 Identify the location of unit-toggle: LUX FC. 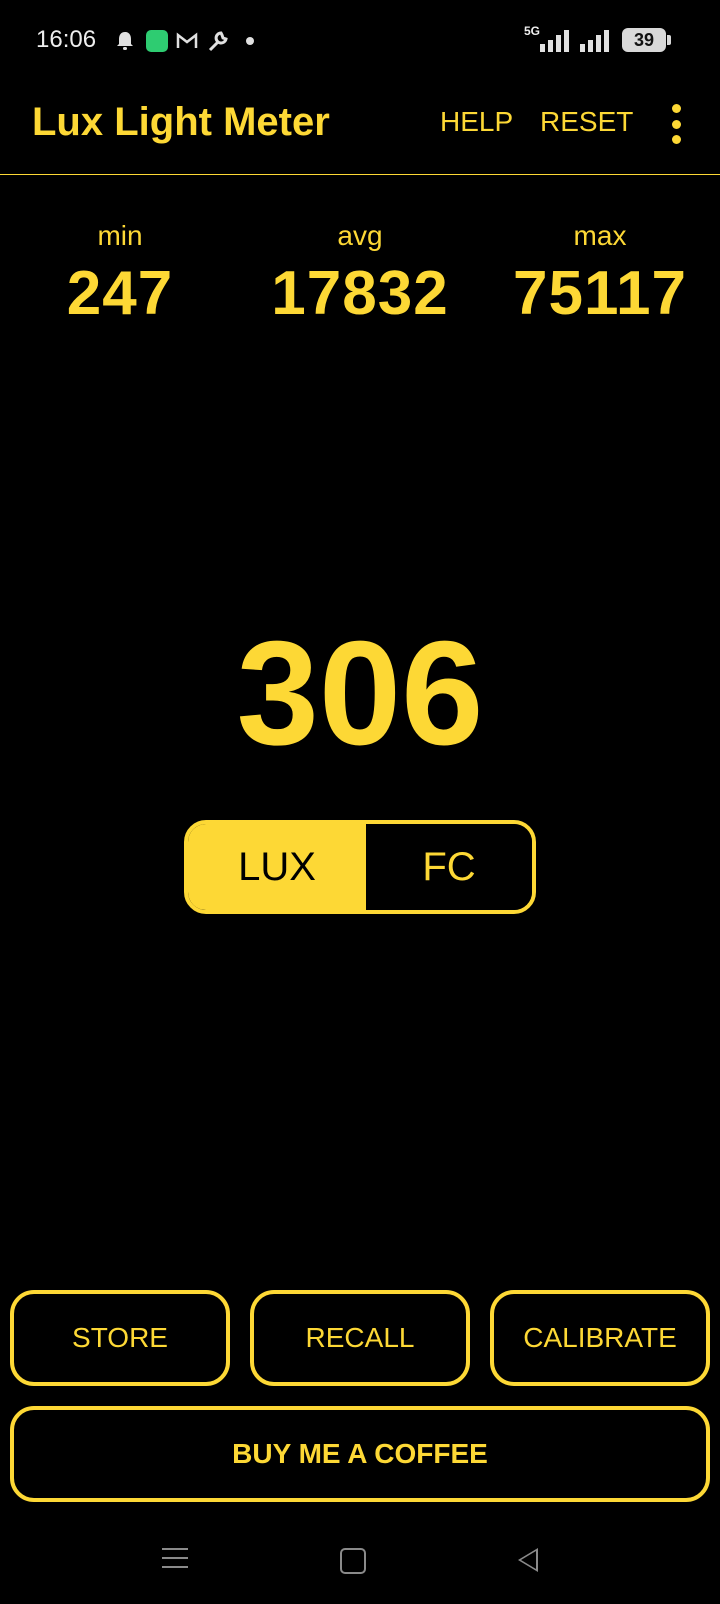
(360, 867).